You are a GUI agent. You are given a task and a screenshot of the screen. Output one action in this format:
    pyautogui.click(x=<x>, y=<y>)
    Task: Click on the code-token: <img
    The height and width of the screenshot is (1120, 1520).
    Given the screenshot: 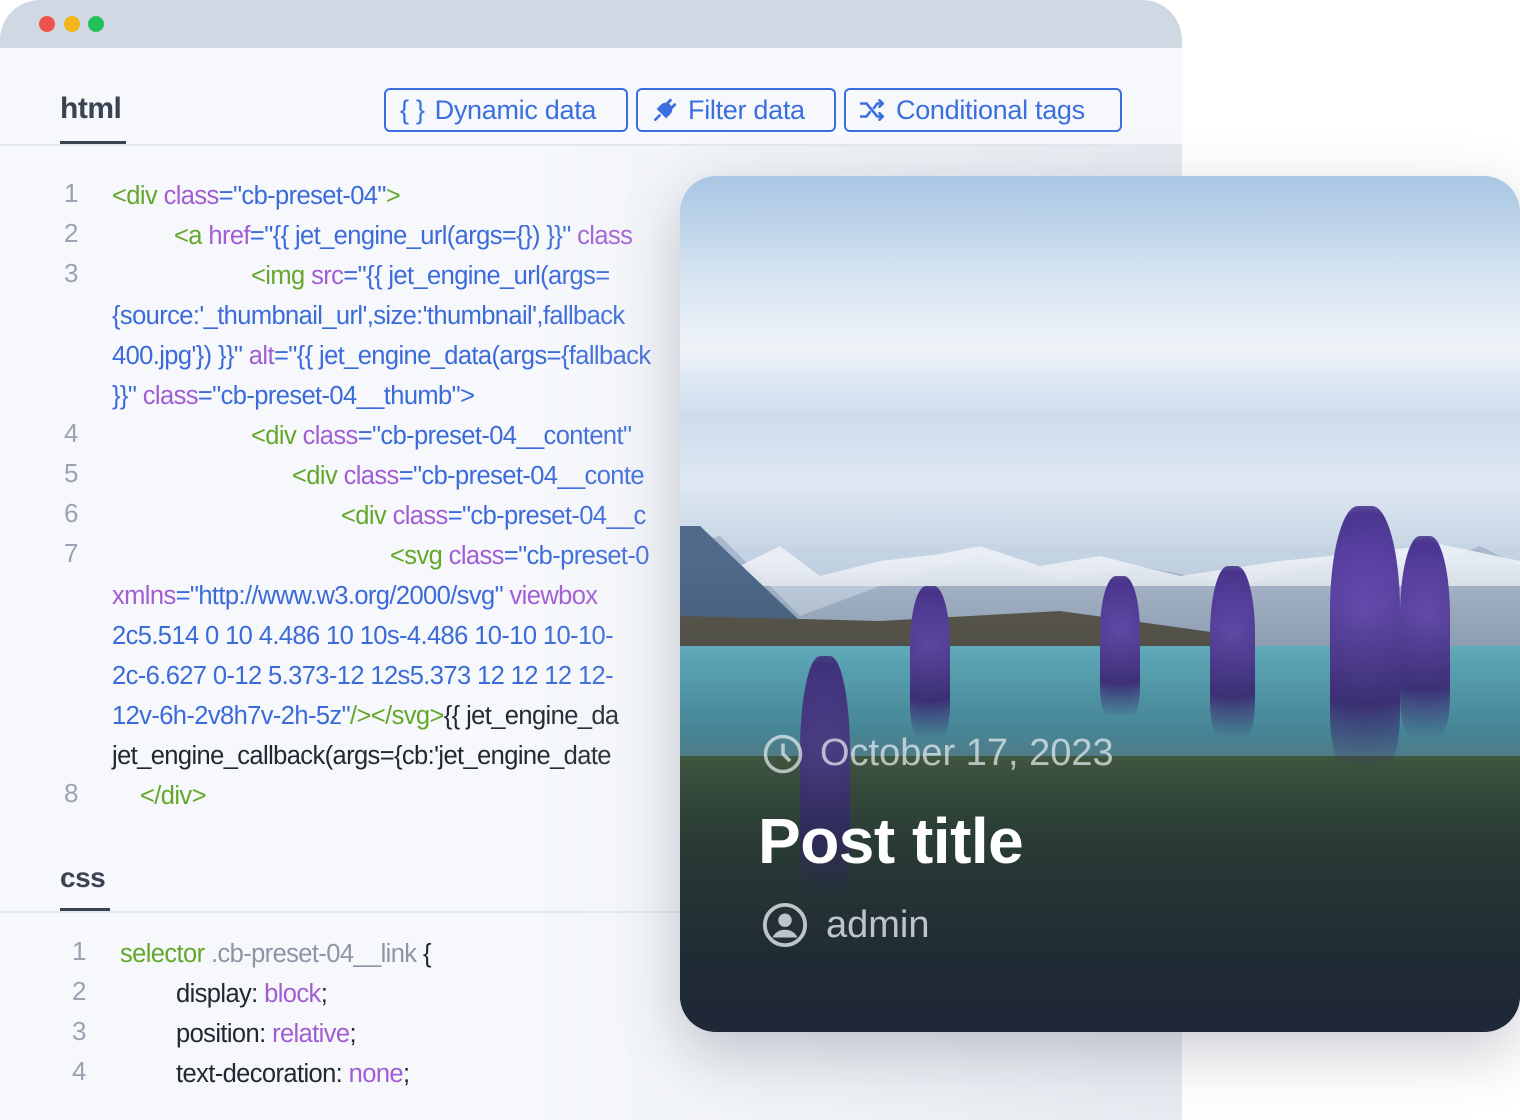 What is the action you would take?
    pyautogui.click(x=281, y=276)
    